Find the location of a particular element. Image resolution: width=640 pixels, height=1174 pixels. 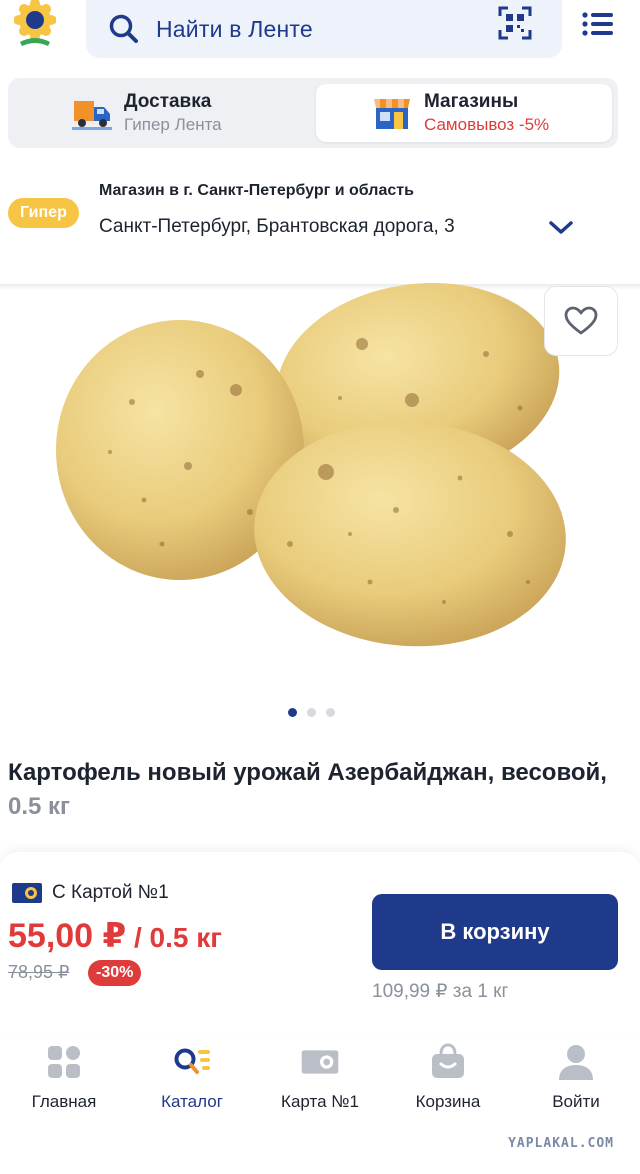

store-type-badge: Гипер is located at coordinates (43, 213).